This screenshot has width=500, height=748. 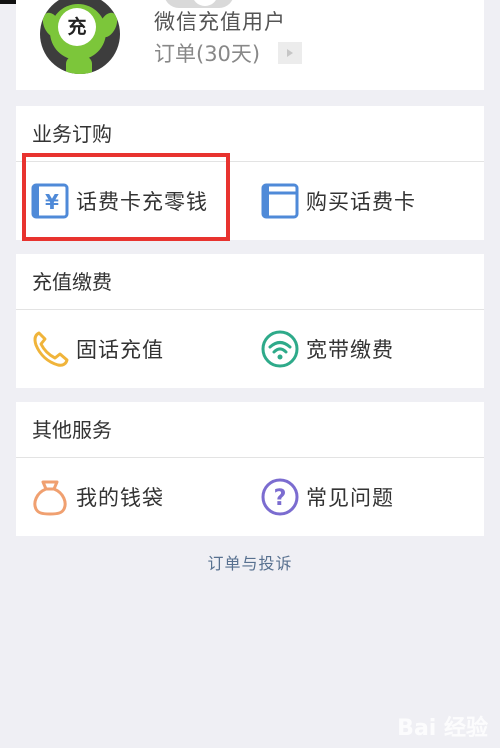 What do you see at coordinates (120, 350) in the screenshot?
I see `item-label: 固话充值` at bounding box center [120, 350].